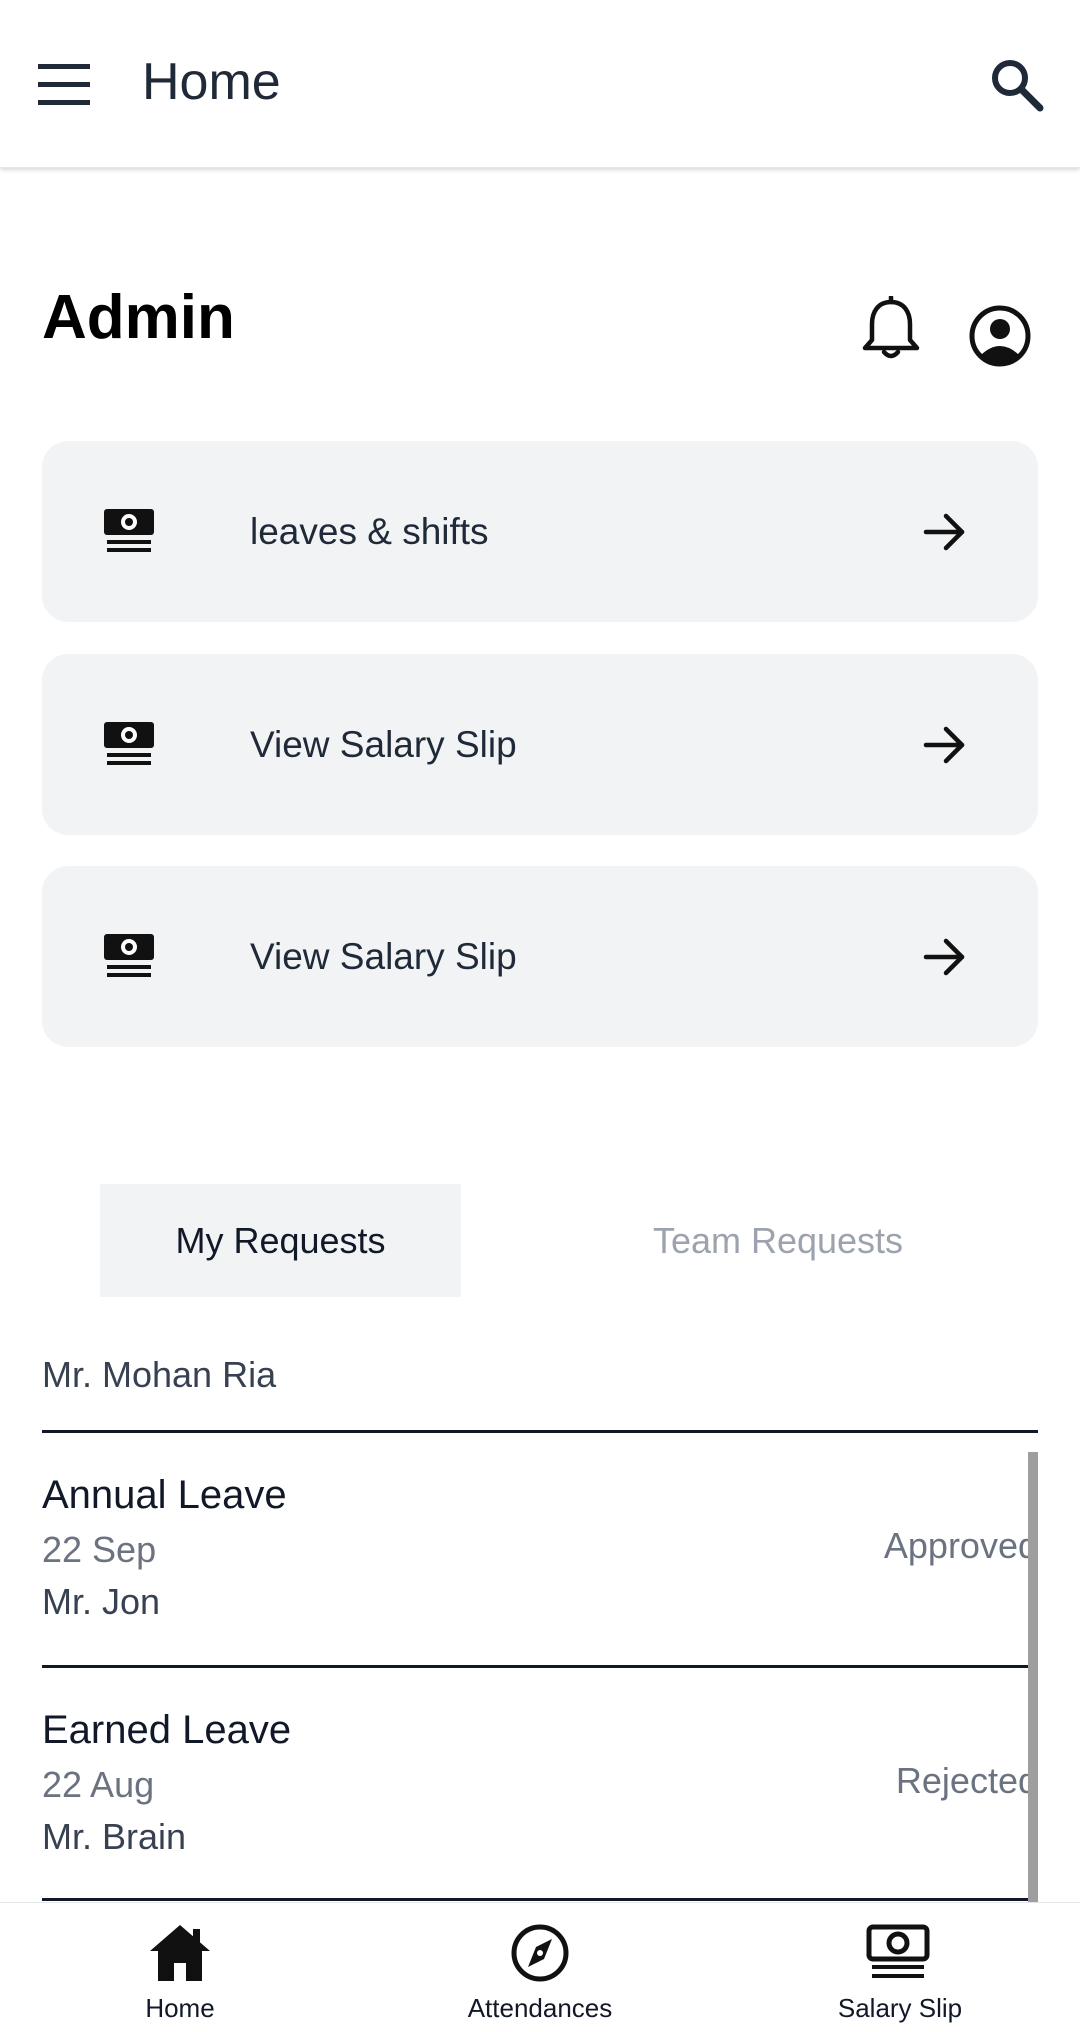 The width and height of the screenshot is (1080, 2032). Describe the element at coordinates (778, 1240) in the screenshot. I see `tab-team-requests: Team Requests` at that location.